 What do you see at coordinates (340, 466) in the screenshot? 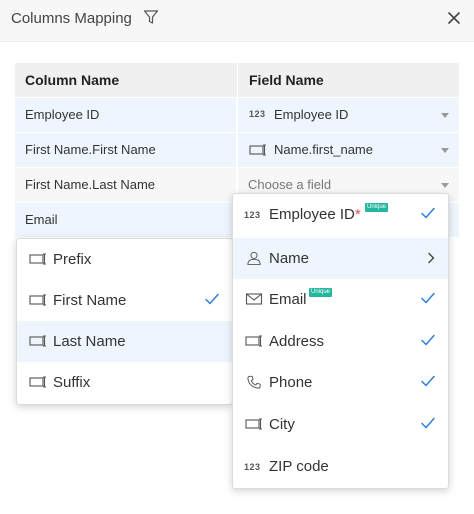
I see `menu-item-zip-code: 123 ZIP code` at bounding box center [340, 466].